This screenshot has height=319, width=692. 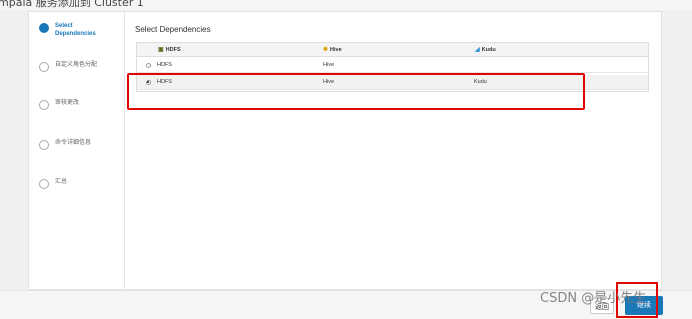 I want to click on wizard-step-select-dependencies: Select Dependencies, so click(x=72, y=30).